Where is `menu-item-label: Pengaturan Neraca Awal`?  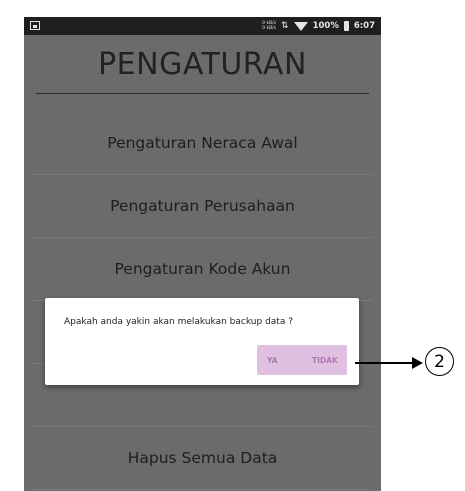 menu-item-label: Pengaturan Neraca Awal is located at coordinates (202, 143).